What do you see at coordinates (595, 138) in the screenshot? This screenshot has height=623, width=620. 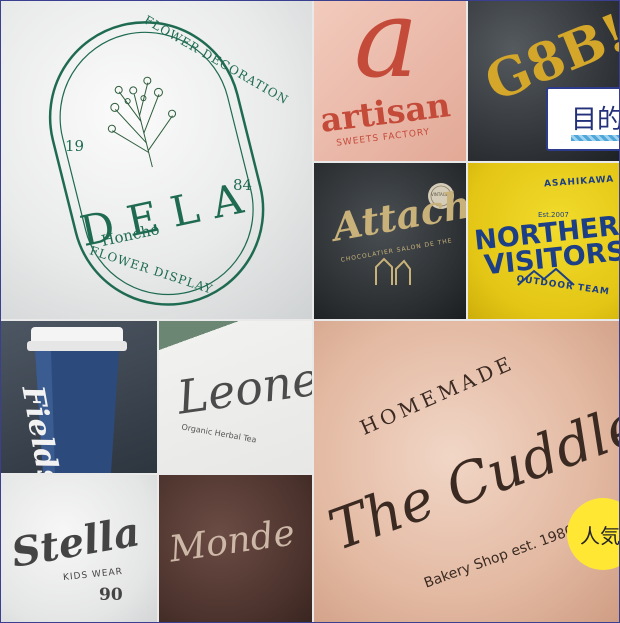 I see `stripe-underline` at bounding box center [595, 138].